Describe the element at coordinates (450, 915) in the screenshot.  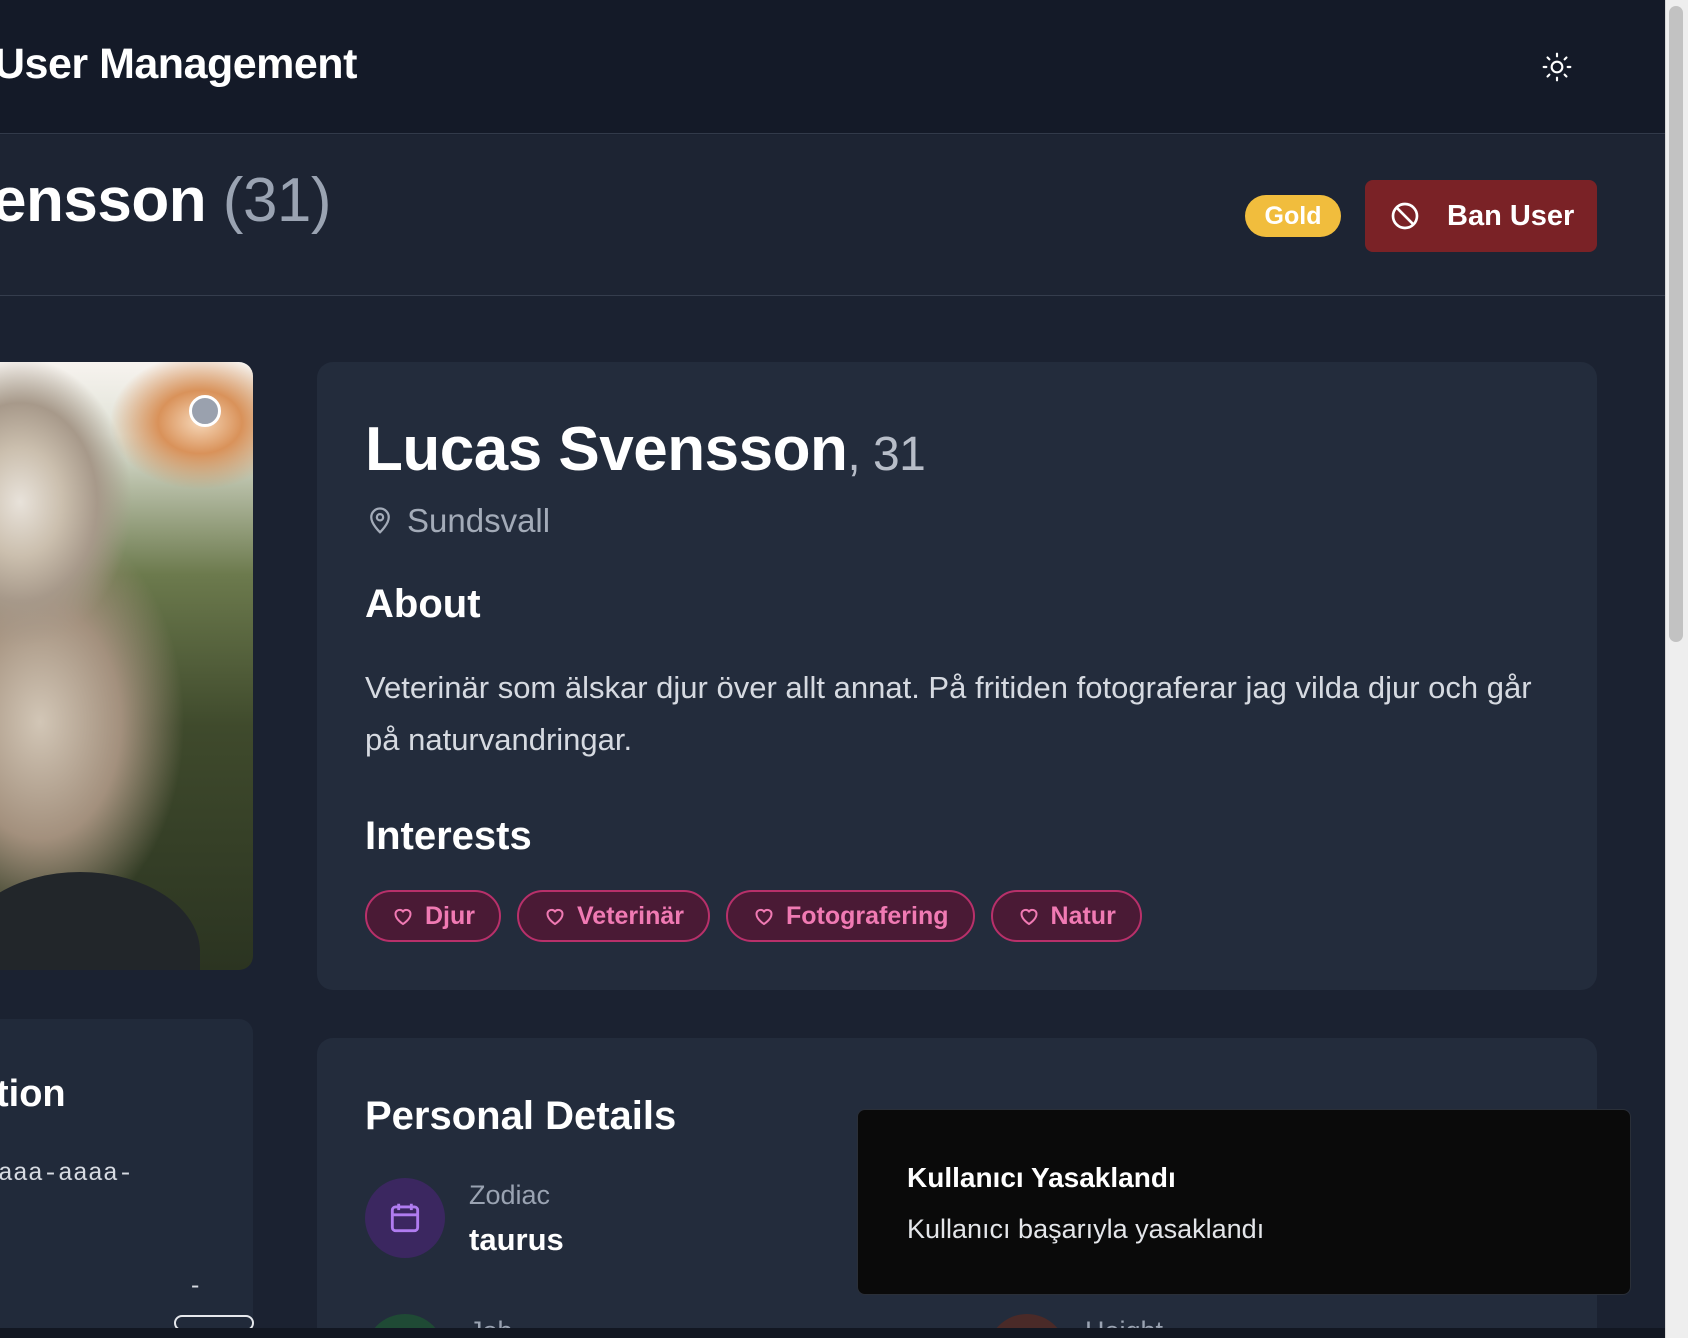
I see `interest-label: Djur` at that location.